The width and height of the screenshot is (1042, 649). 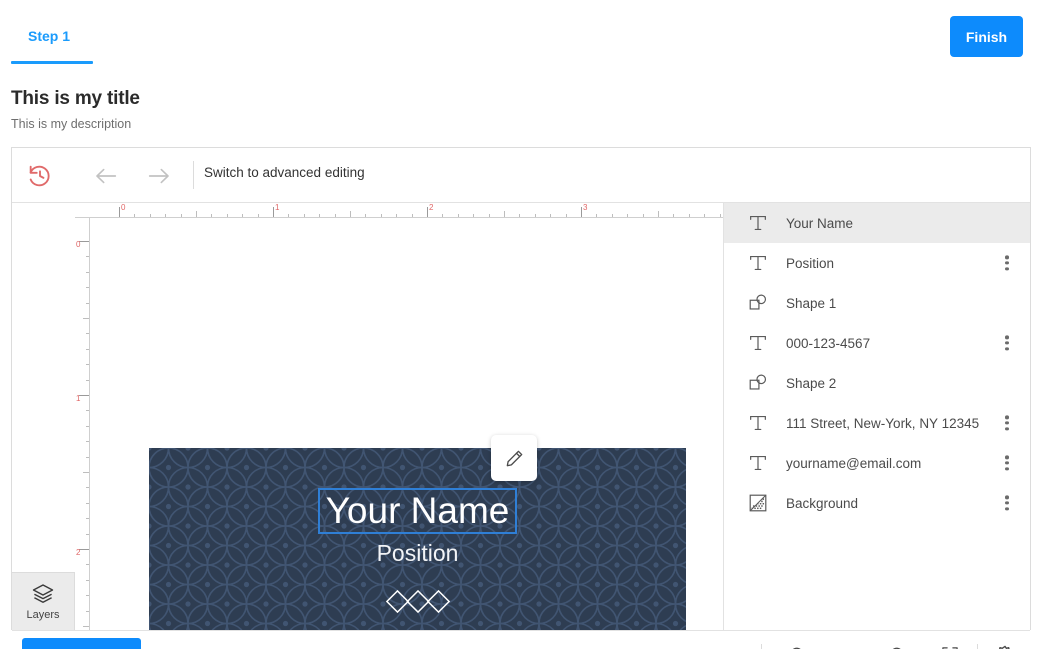 What do you see at coordinates (822, 503) in the screenshot?
I see `layer-label: Background` at bounding box center [822, 503].